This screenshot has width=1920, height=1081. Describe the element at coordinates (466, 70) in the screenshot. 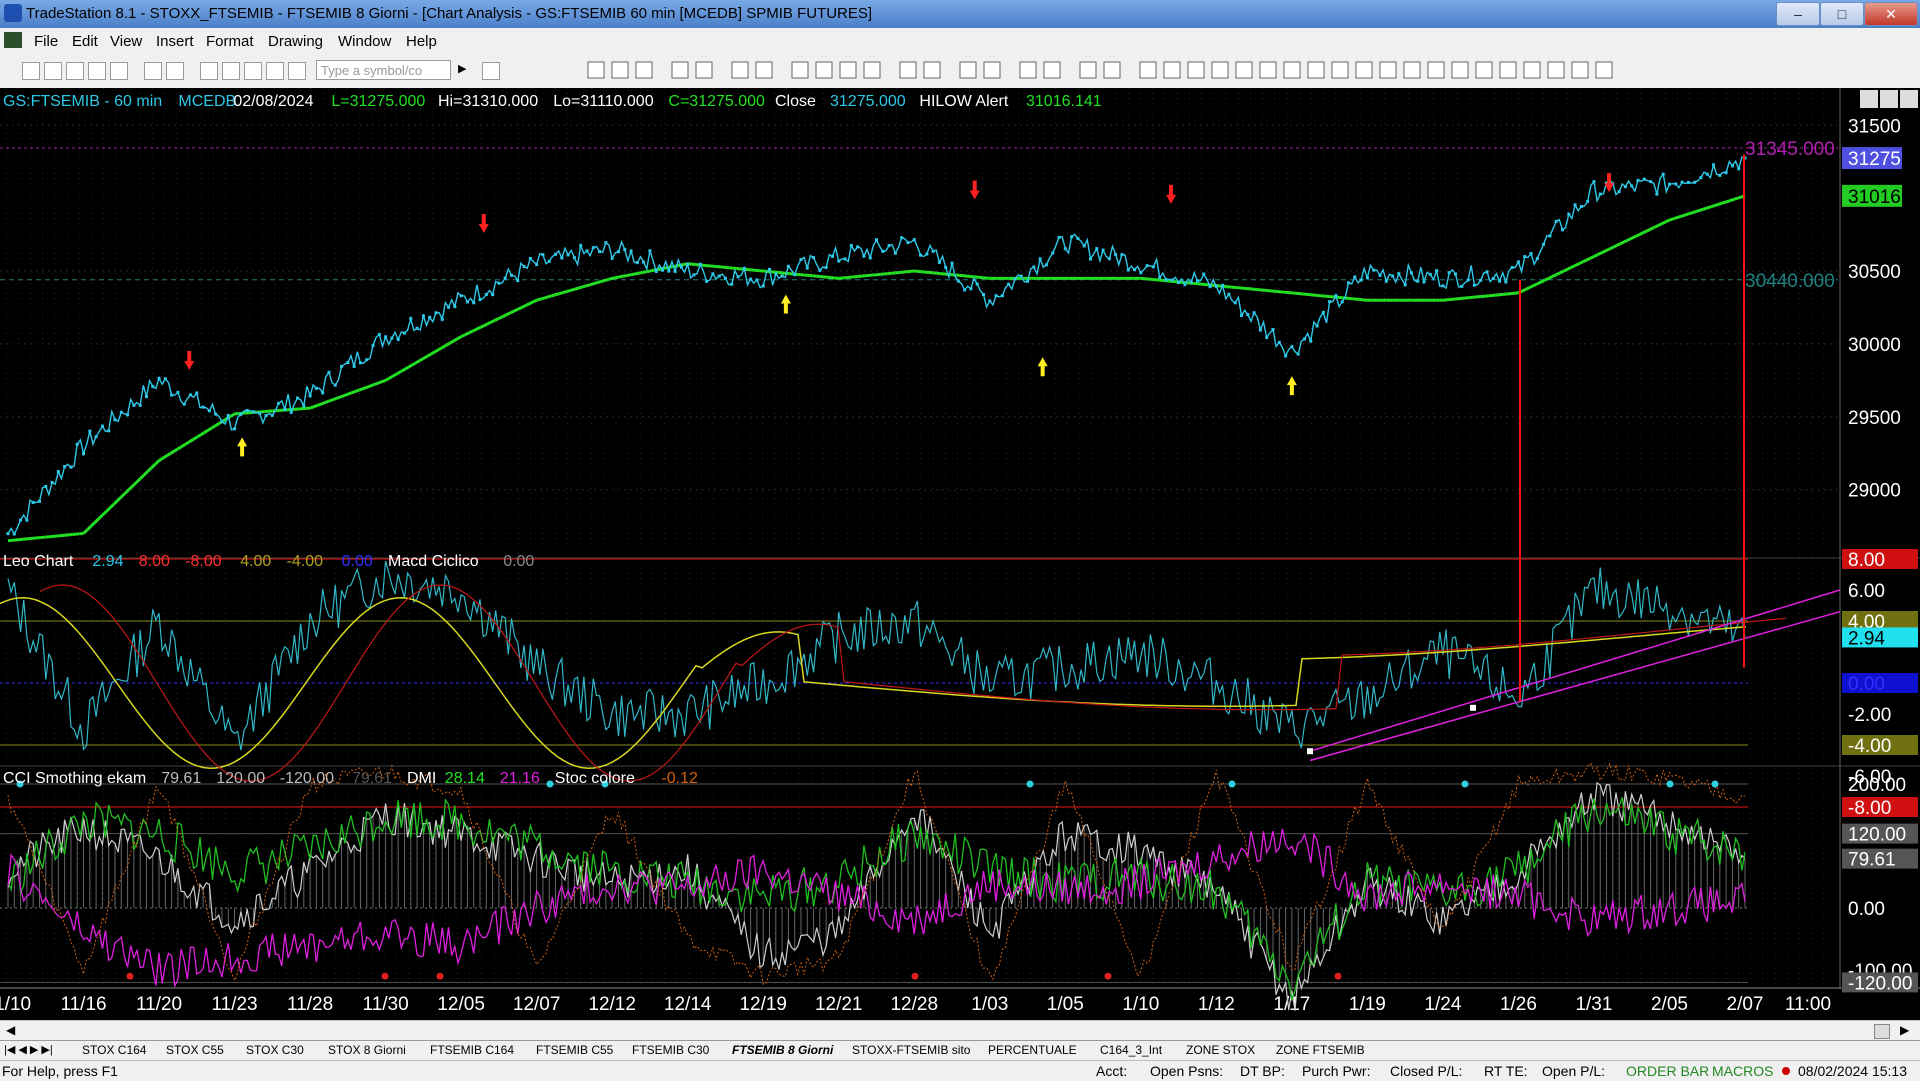

I see `play-icon: ▶` at that location.